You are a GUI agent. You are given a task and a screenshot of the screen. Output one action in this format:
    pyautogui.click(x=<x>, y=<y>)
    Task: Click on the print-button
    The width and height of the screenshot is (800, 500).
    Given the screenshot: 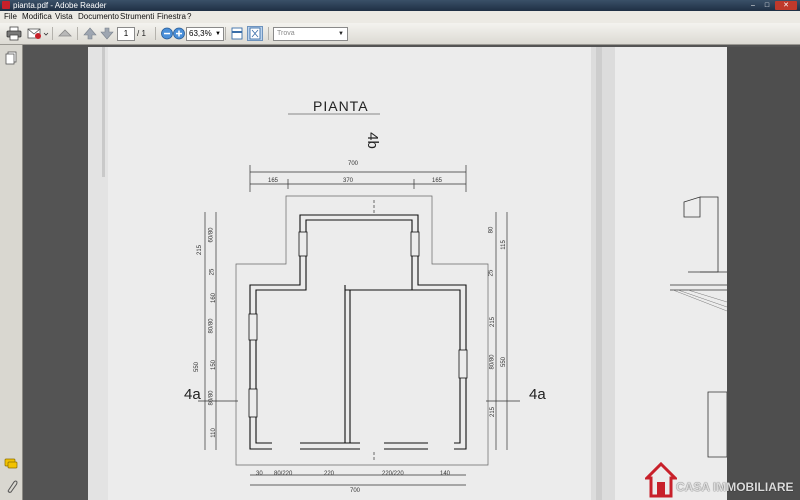 What is the action you would take?
    pyautogui.click(x=14, y=33)
    